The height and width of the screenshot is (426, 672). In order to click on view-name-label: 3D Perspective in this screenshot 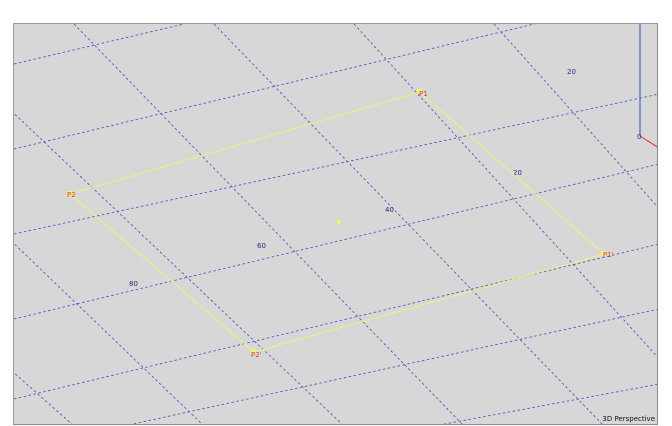, I will do `click(628, 419)`.